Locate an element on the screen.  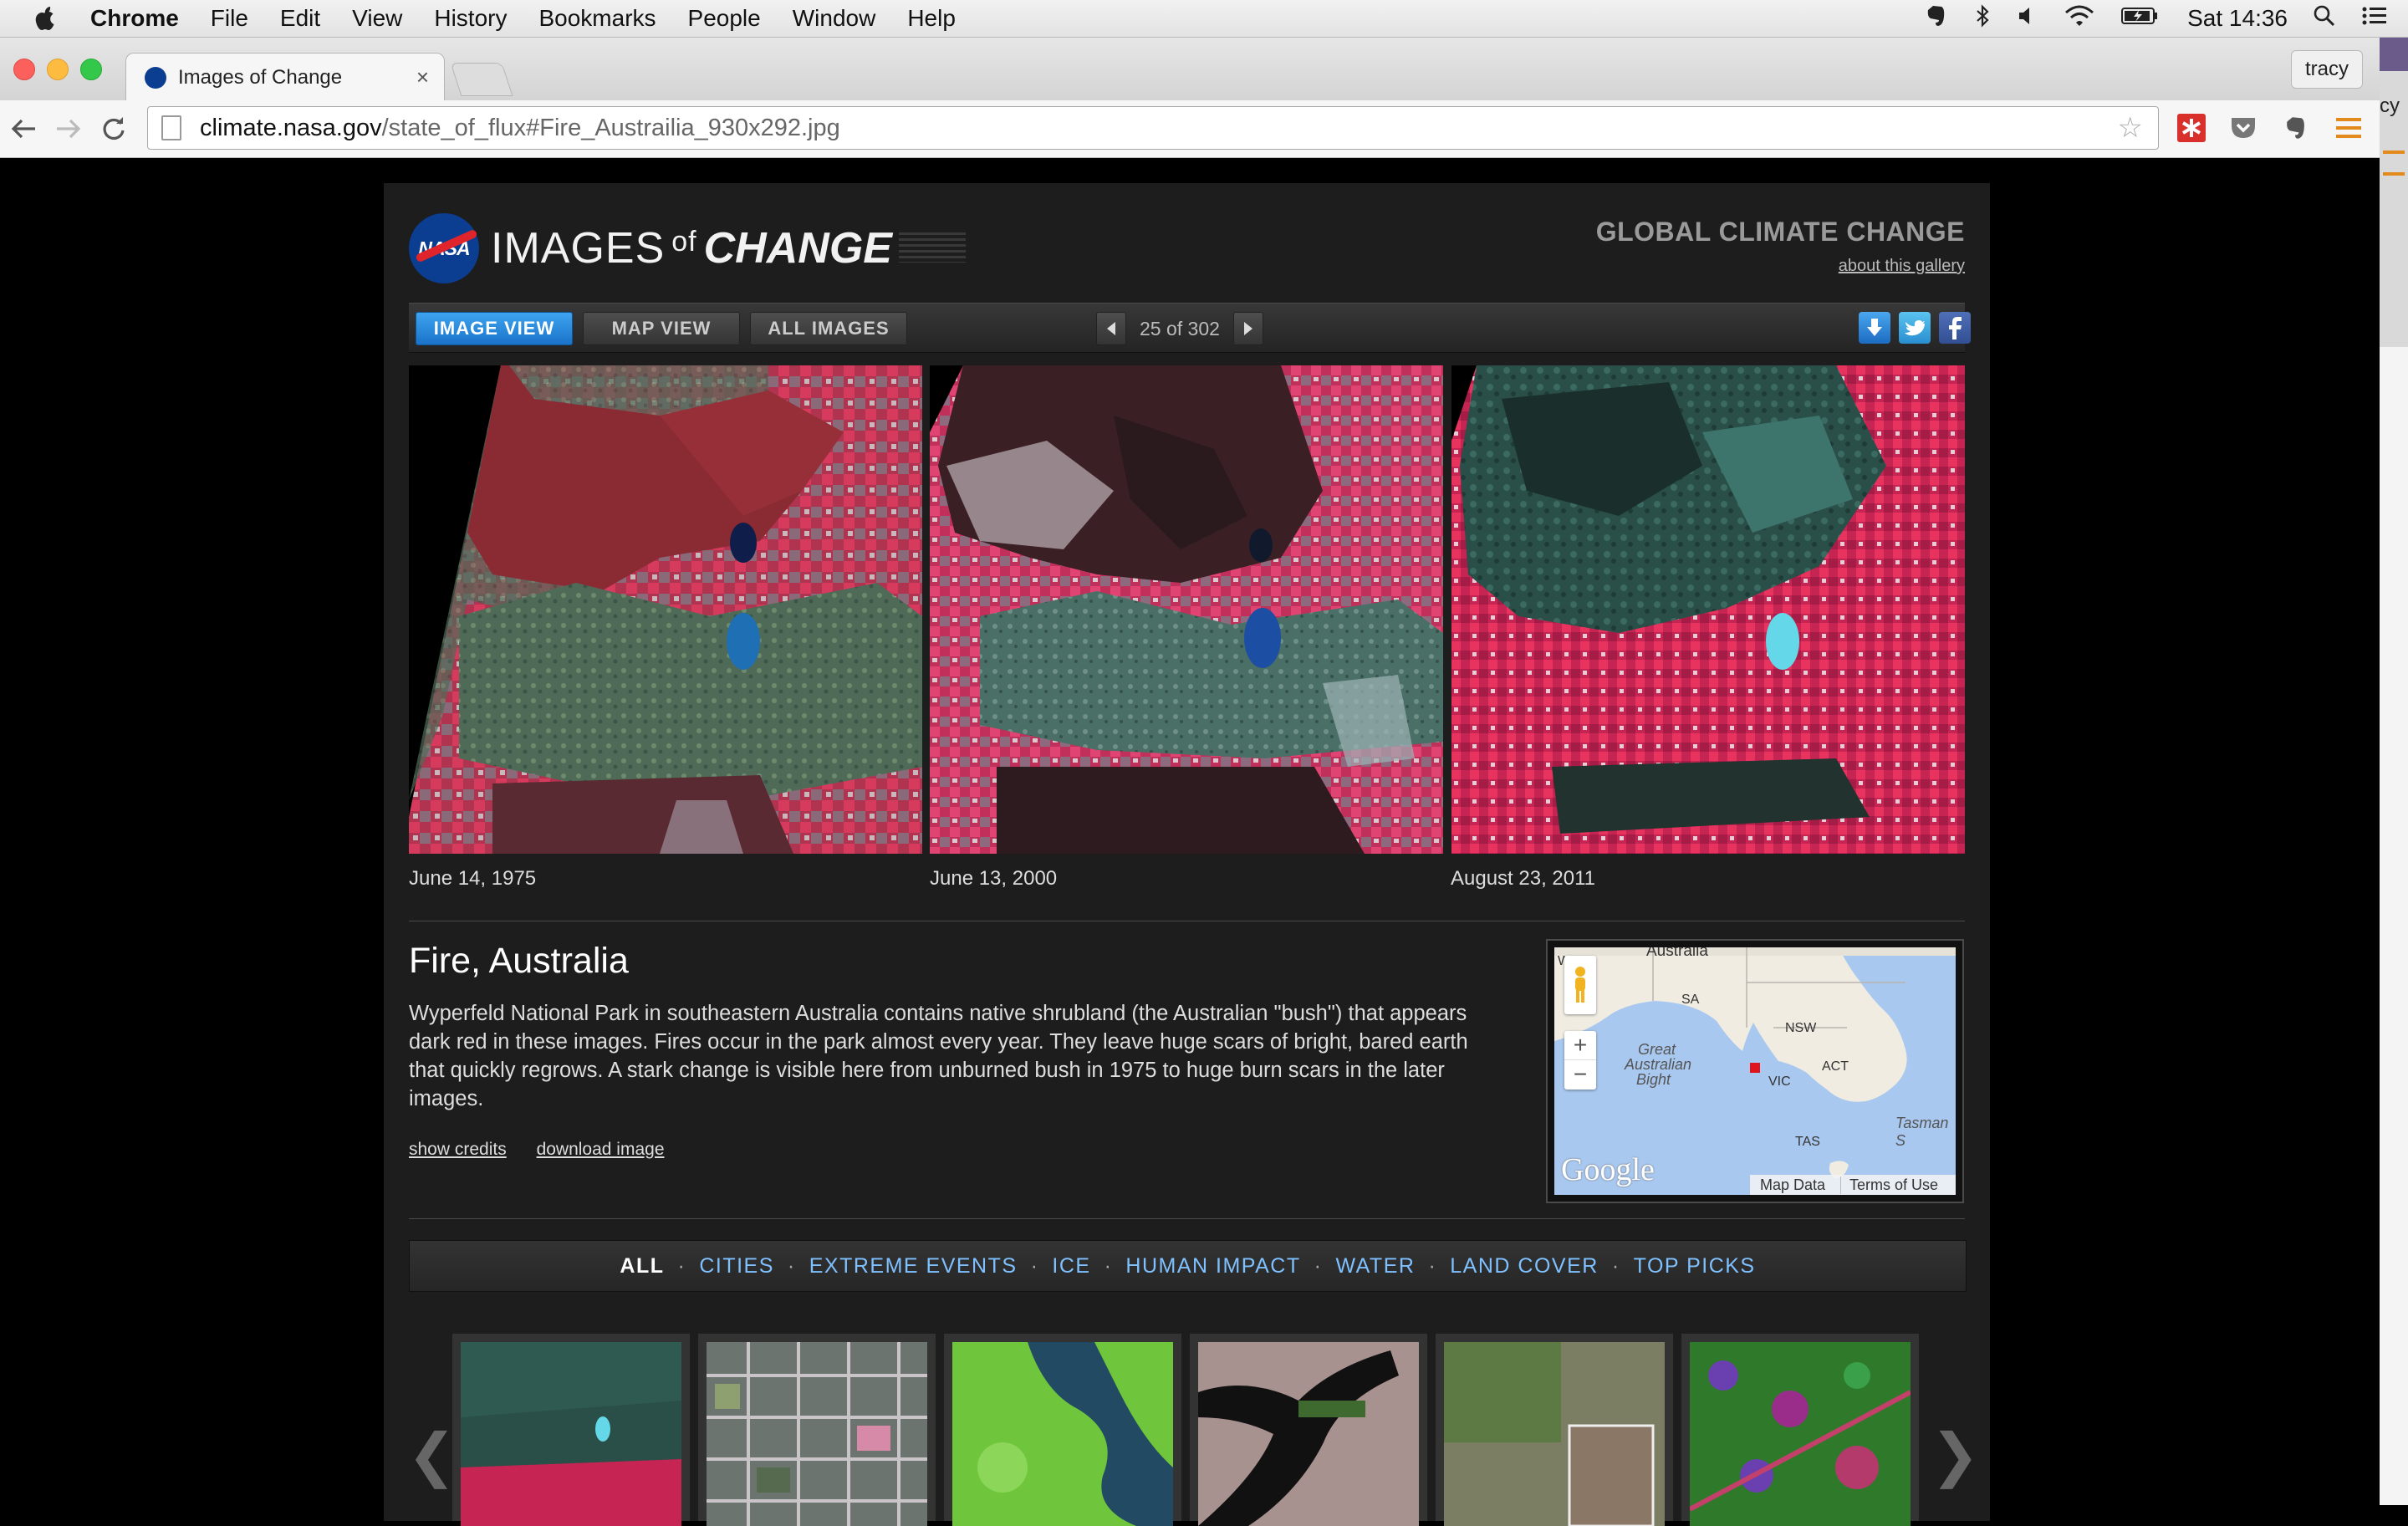
minimize-window-button is located at coordinates (58, 69).